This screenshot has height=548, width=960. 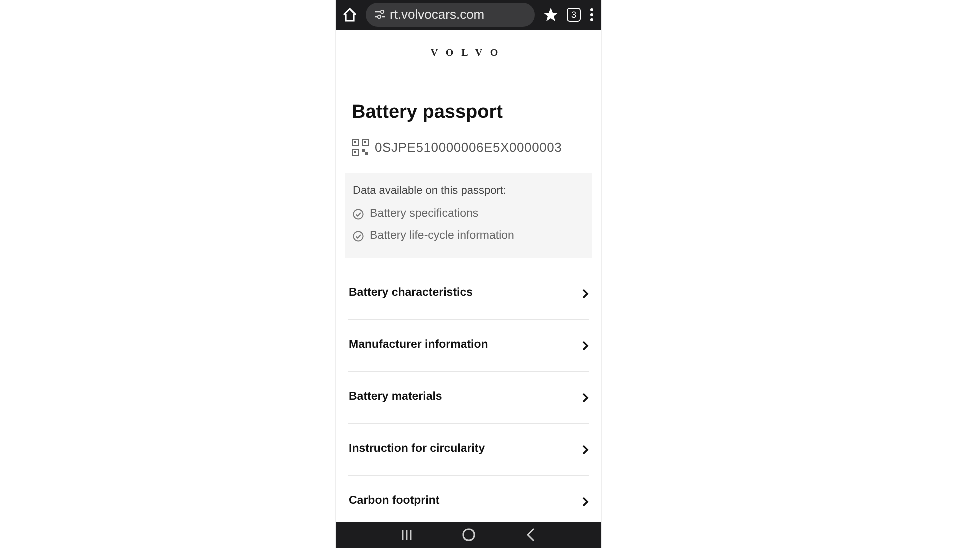 I want to click on back-icon, so click(x=531, y=535).